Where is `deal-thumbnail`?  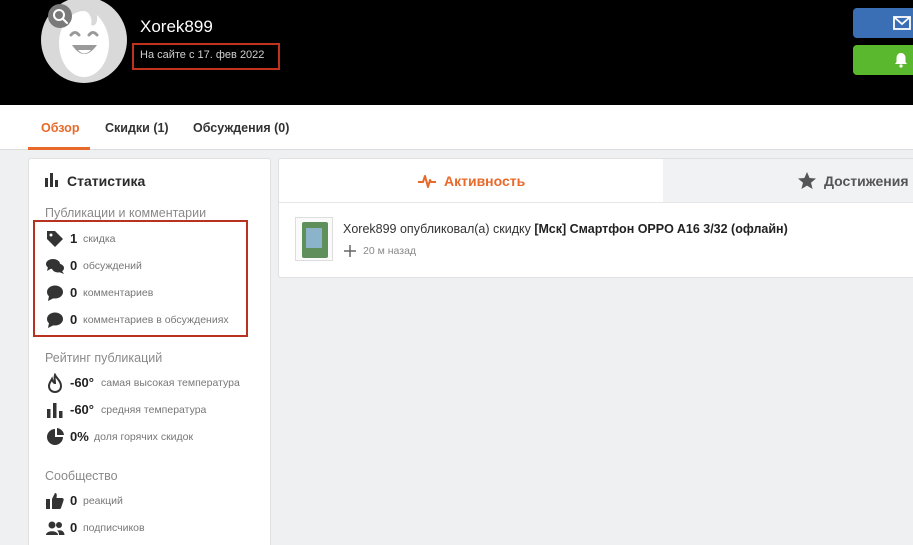 deal-thumbnail is located at coordinates (314, 239).